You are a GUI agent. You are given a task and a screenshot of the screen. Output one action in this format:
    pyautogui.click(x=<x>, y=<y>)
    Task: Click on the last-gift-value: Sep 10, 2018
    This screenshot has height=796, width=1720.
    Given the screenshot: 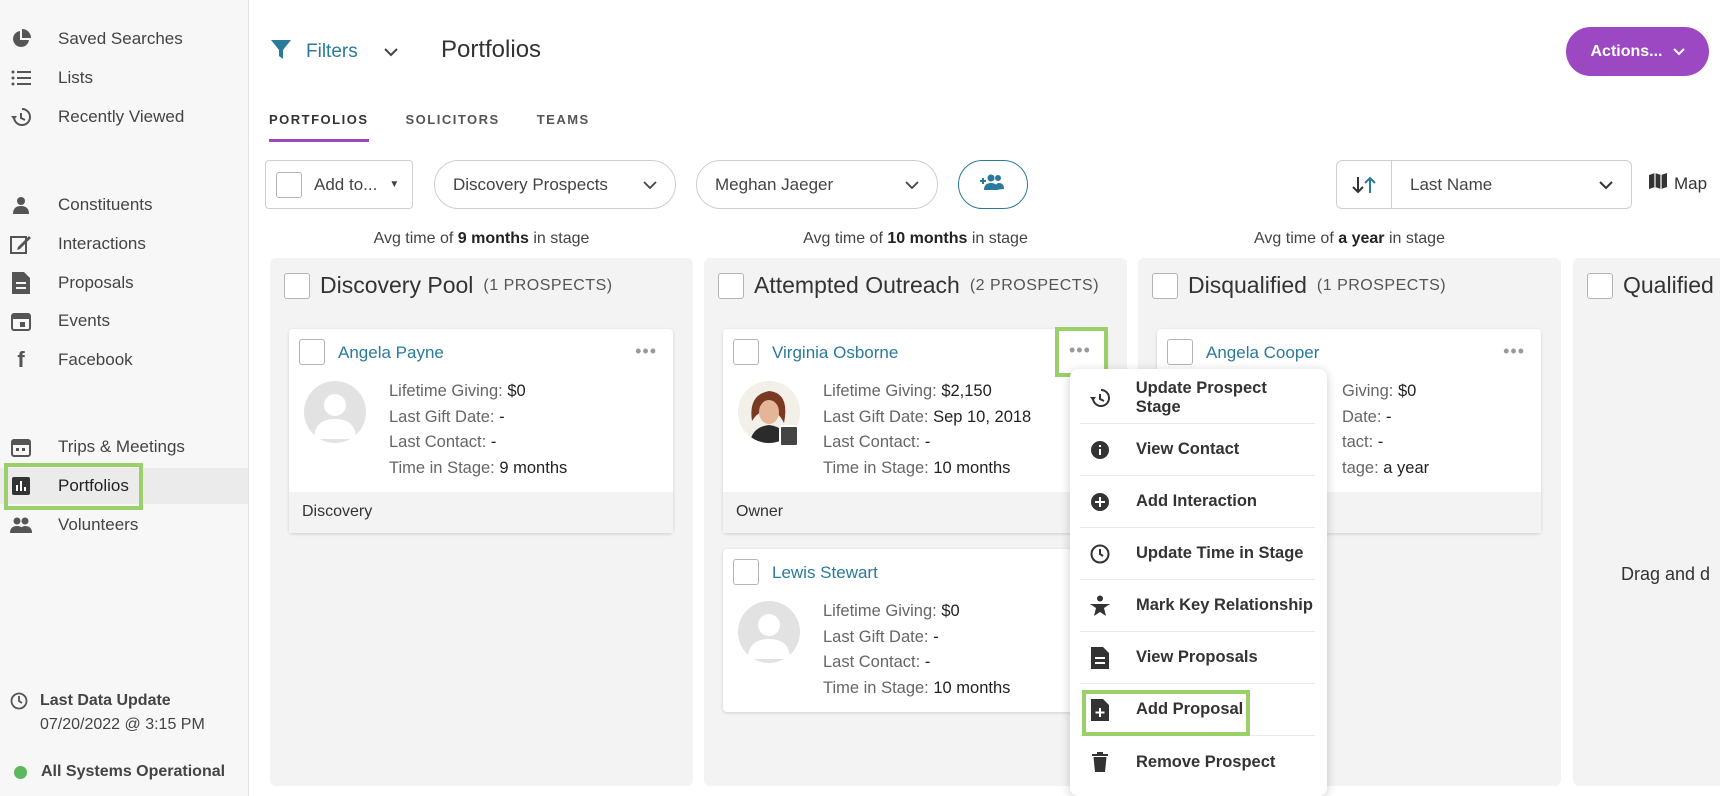 What is the action you would take?
    pyautogui.click(x=982, y=416)
    